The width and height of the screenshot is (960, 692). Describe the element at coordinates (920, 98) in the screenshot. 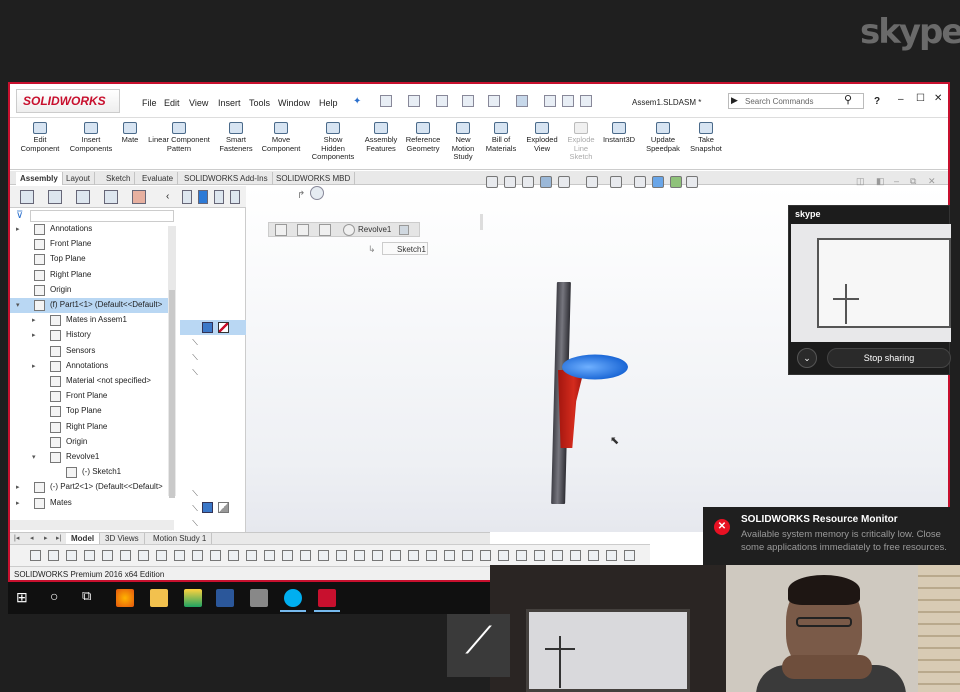

I see `maximize-button: ☐` at that location.